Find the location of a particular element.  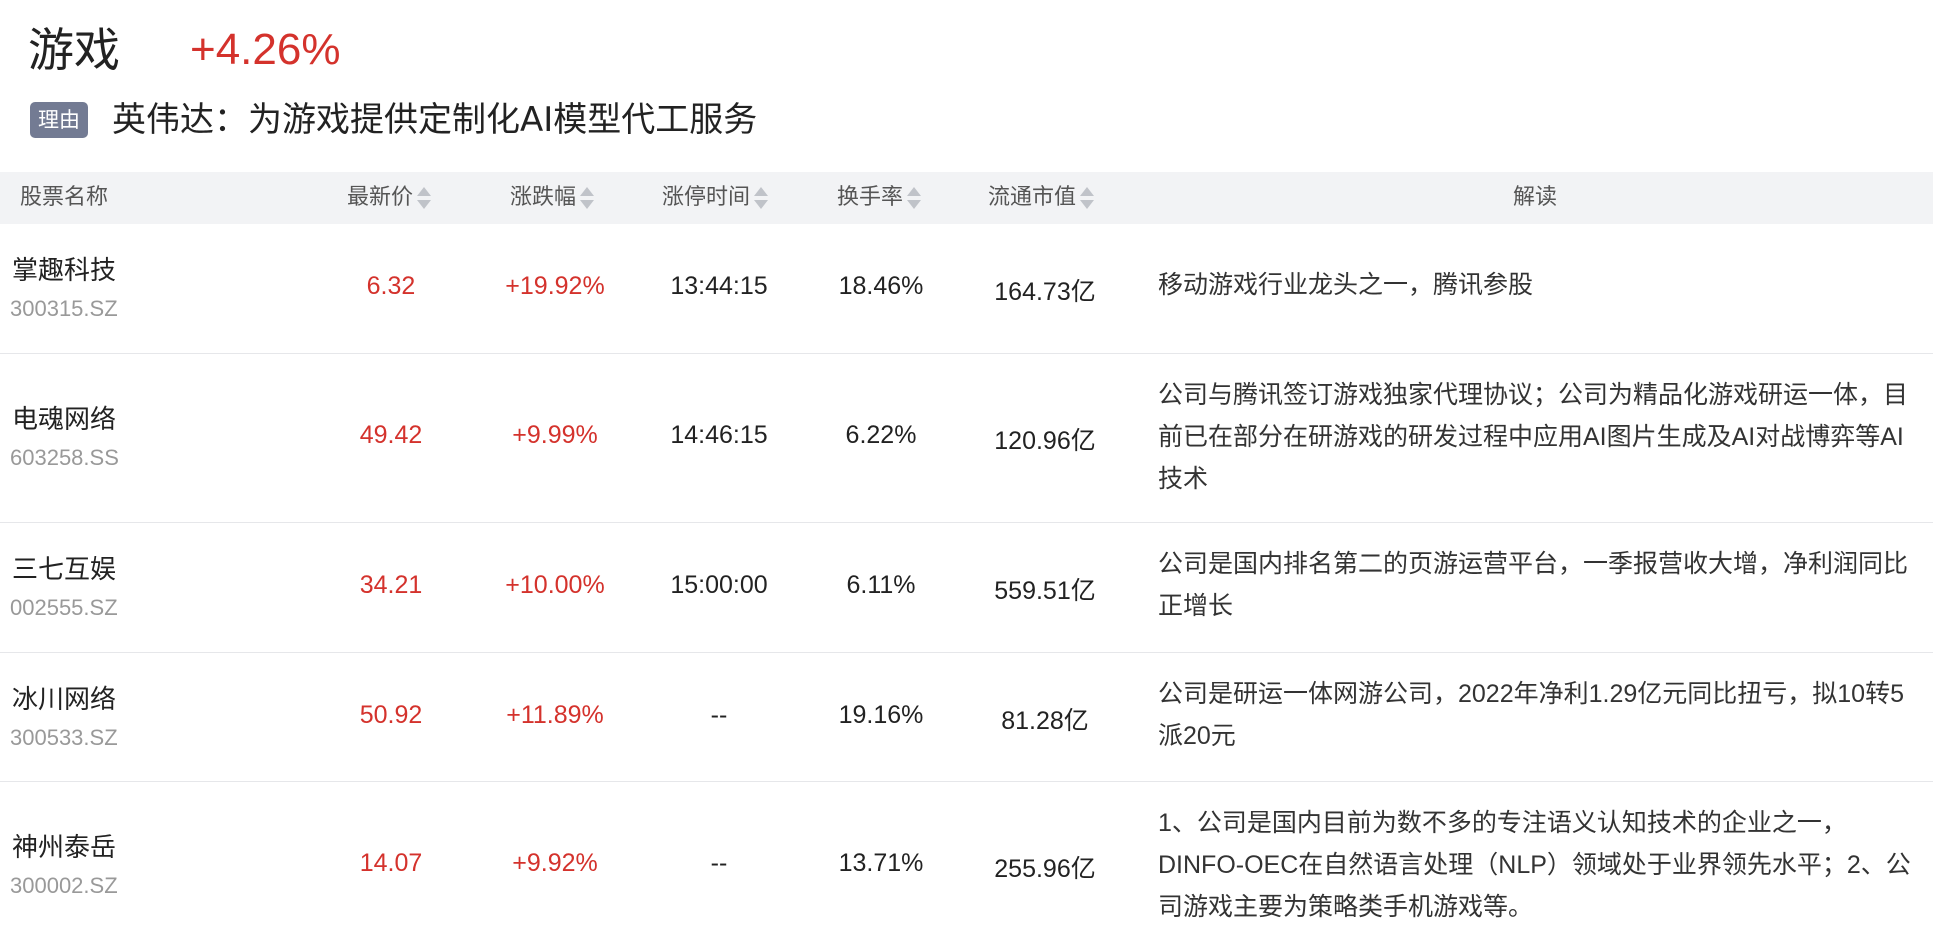

col-change-label: 涨跌幅 is located at coordinates (543, 197).